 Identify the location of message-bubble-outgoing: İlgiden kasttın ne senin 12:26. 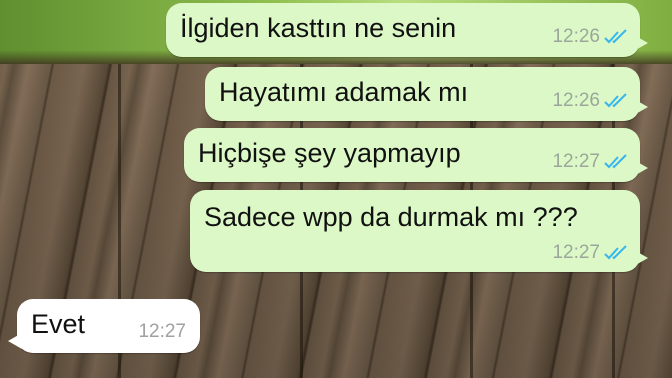
(407, 30).